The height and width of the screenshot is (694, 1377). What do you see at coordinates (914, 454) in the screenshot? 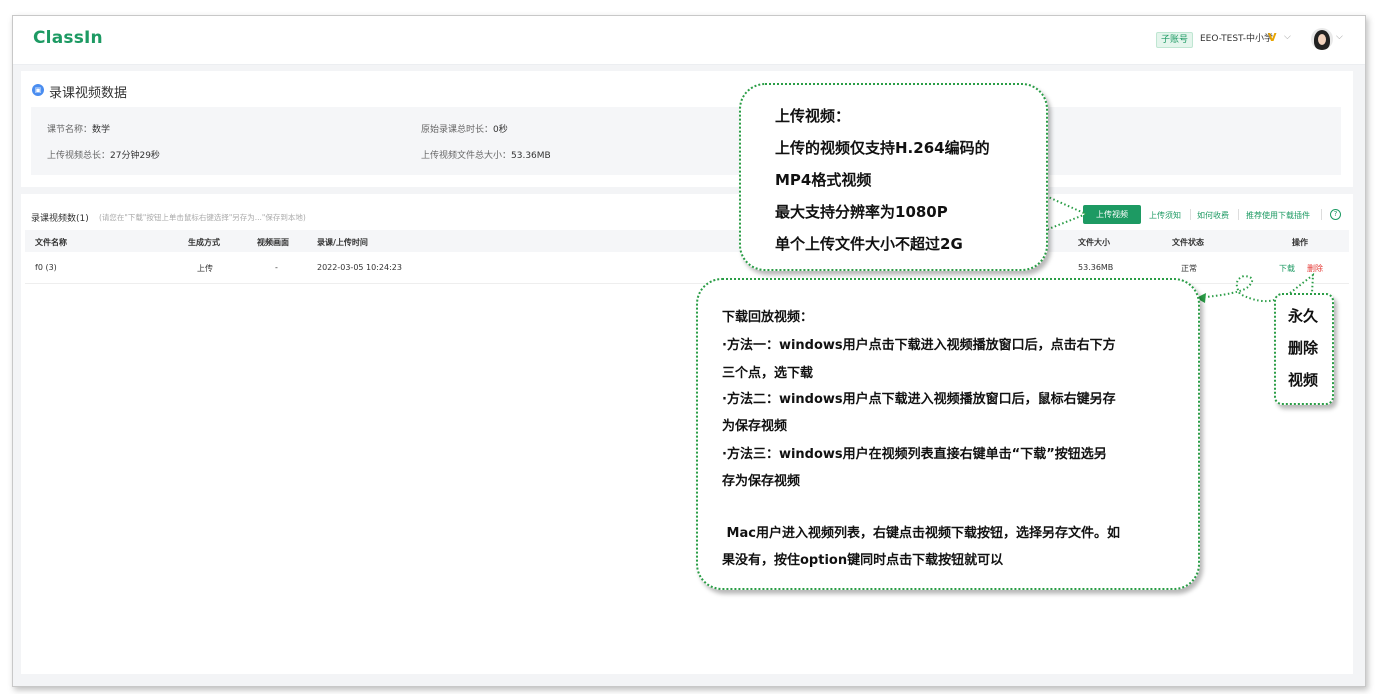
I see `download-tip-line: ·方法三：windows用户在视频列表直接右键单击“下载”按钮选另` at bounding box center [914, 454].